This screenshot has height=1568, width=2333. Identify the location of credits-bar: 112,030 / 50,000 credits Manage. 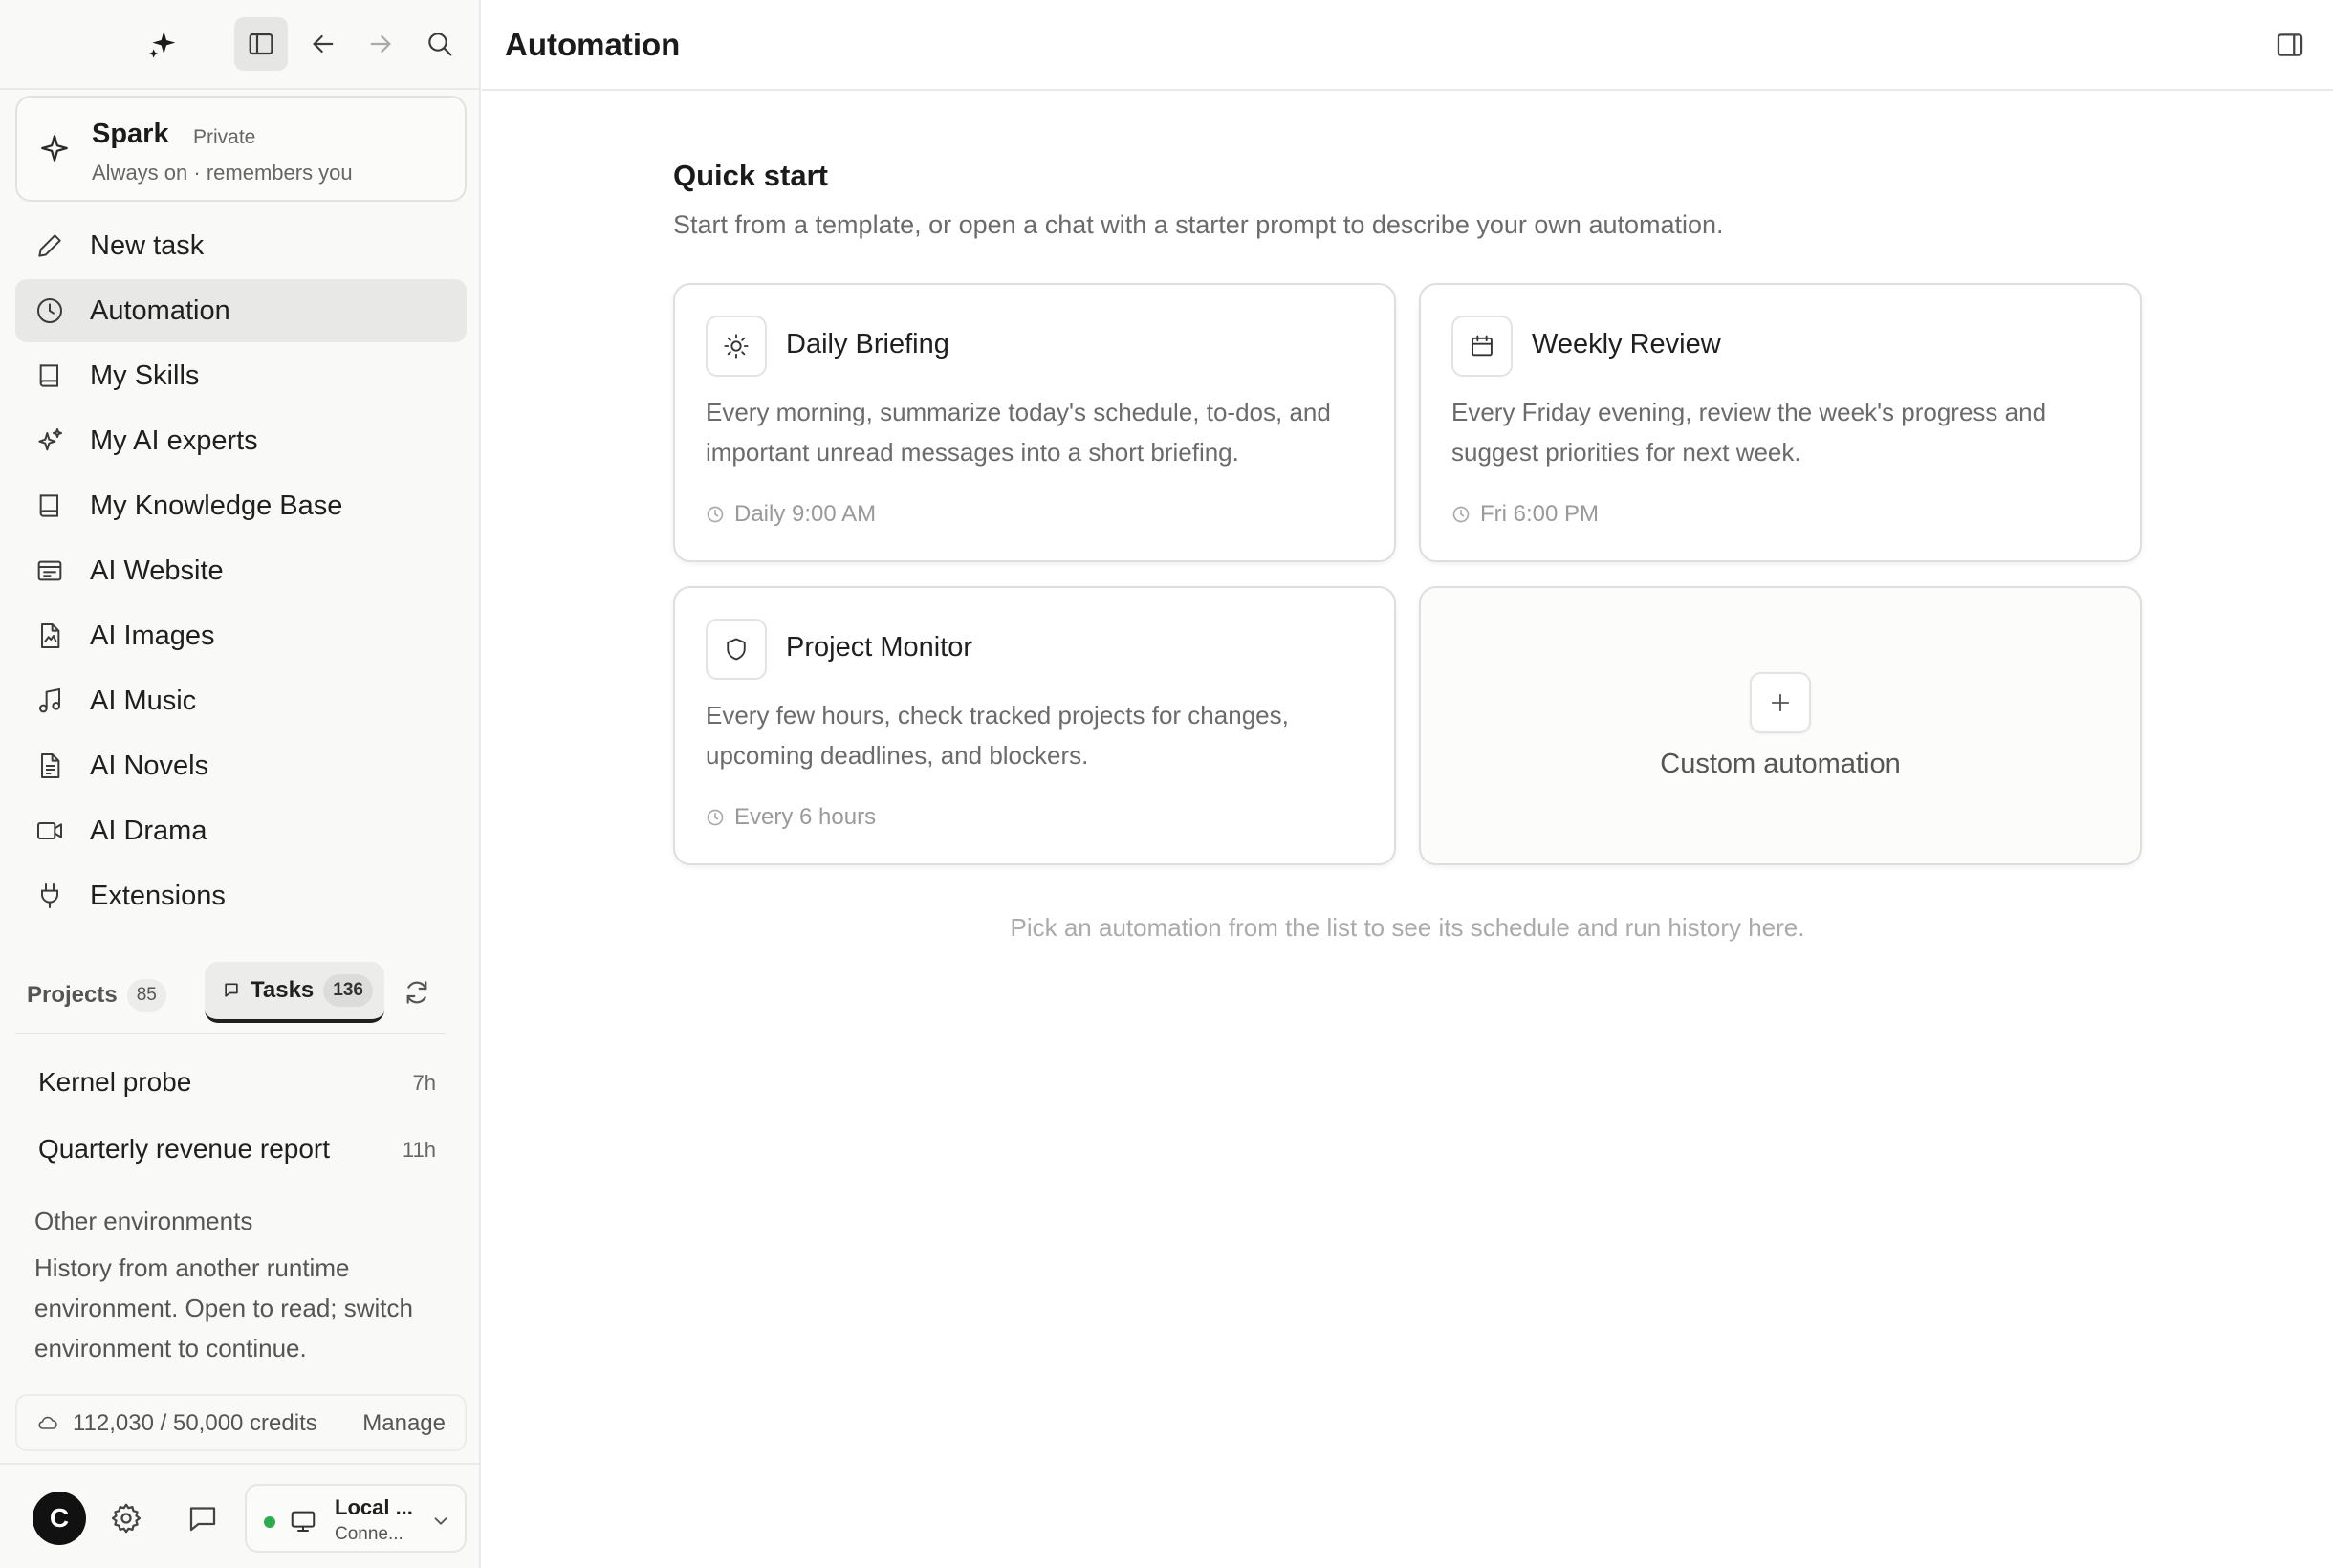
(241, 1422).